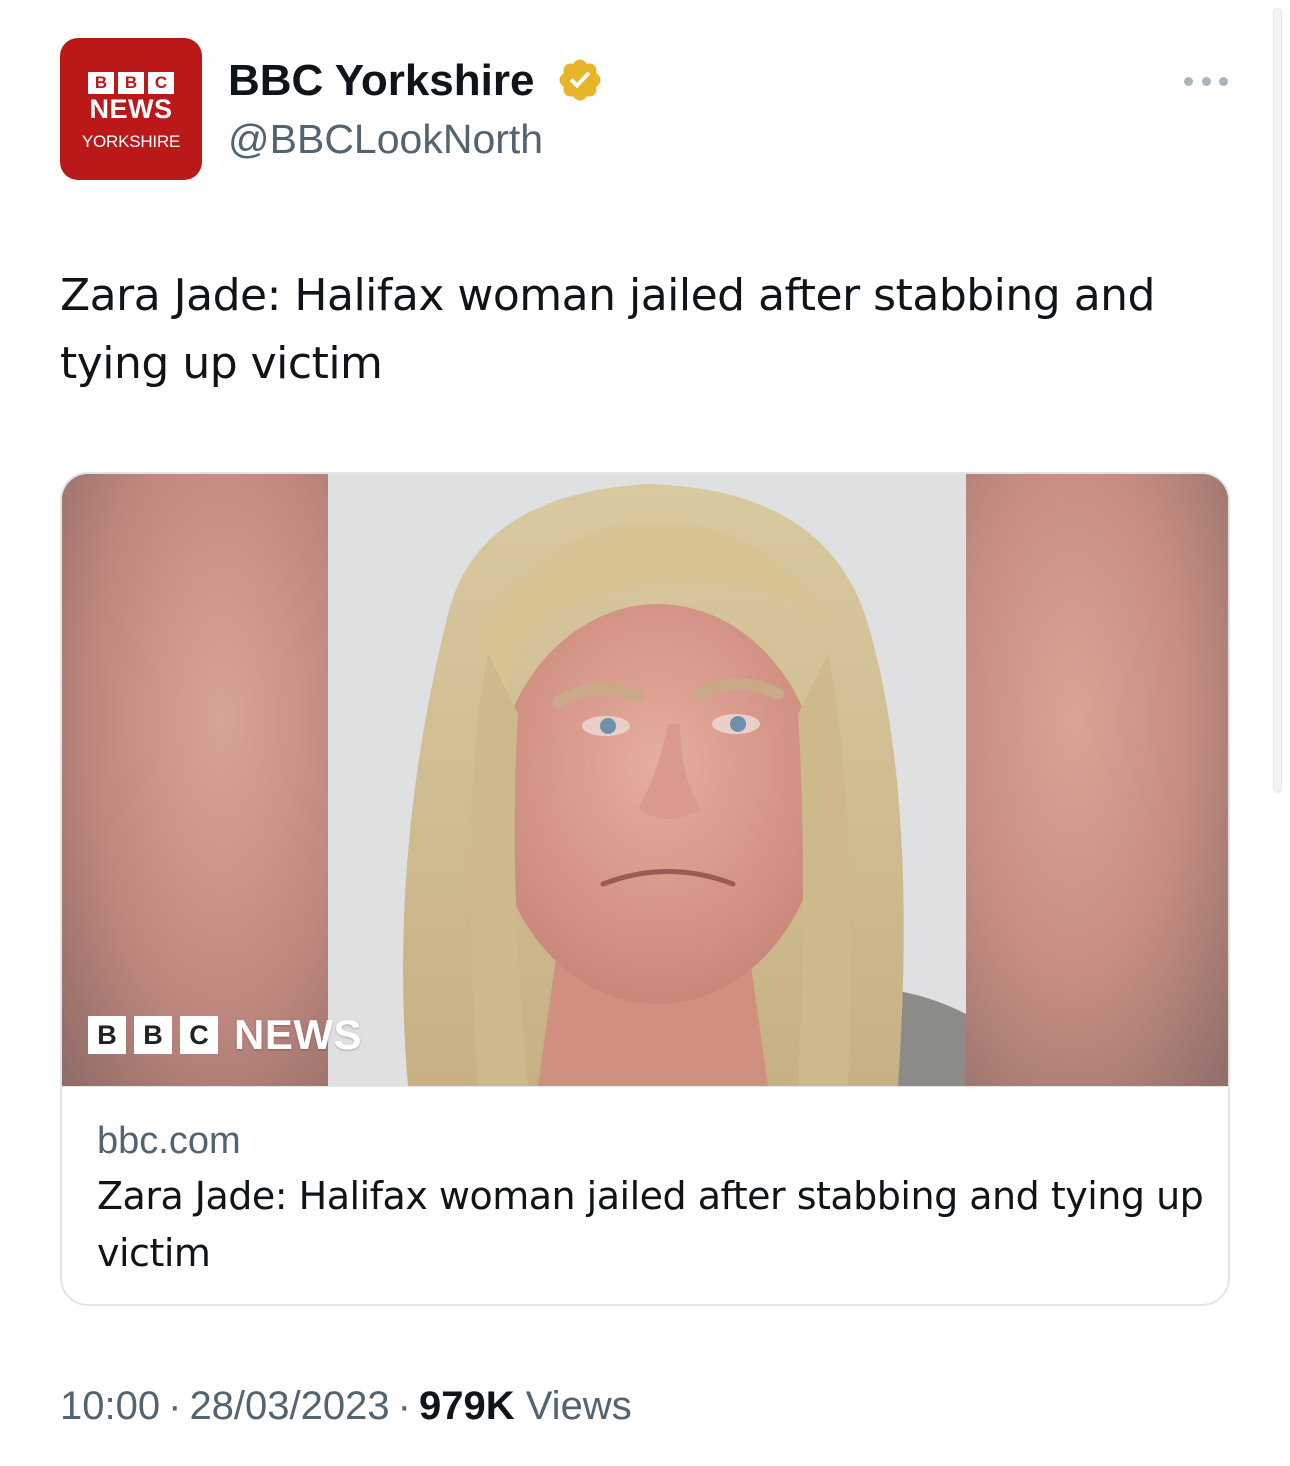 This screenshot has width=1290, height=1466. I want to click on tweet-date: 28/03/2023, so click(289, 1406).